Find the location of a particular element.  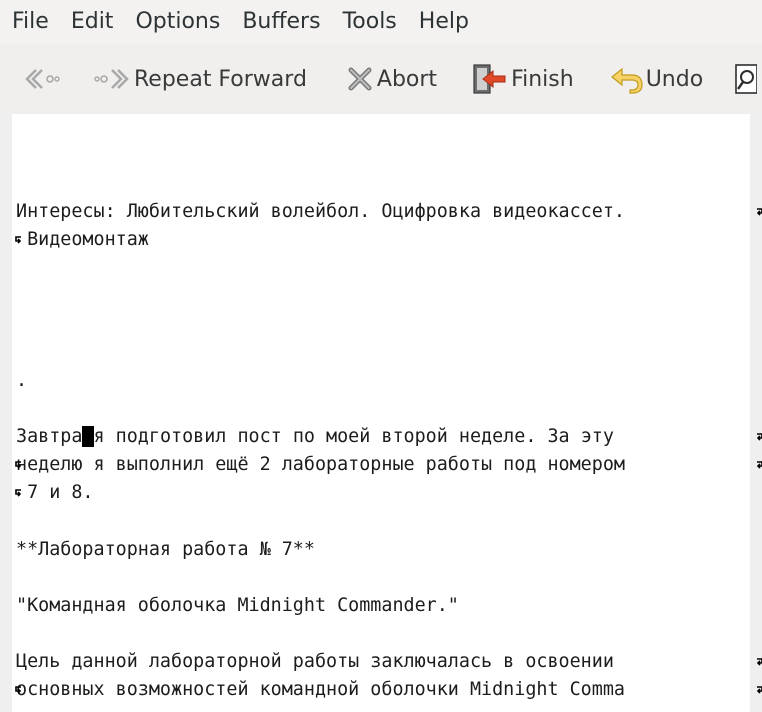

menu-bar: File Edit Options Buffers Tools Help is located at coordinates (381, 22).